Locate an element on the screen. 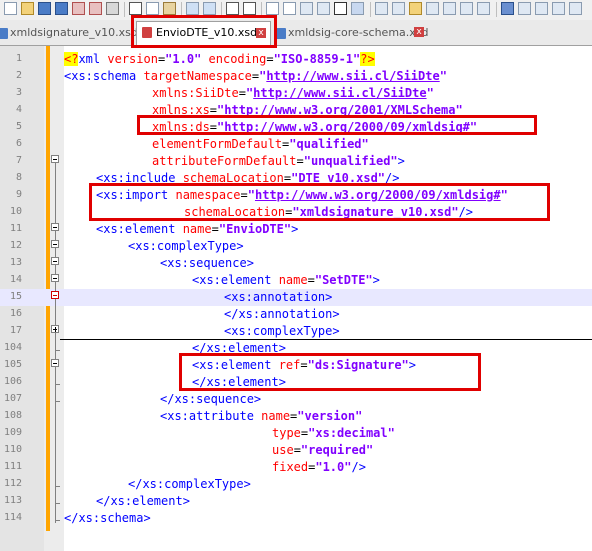  line-number: 114 is located at coordinates (12, 517).